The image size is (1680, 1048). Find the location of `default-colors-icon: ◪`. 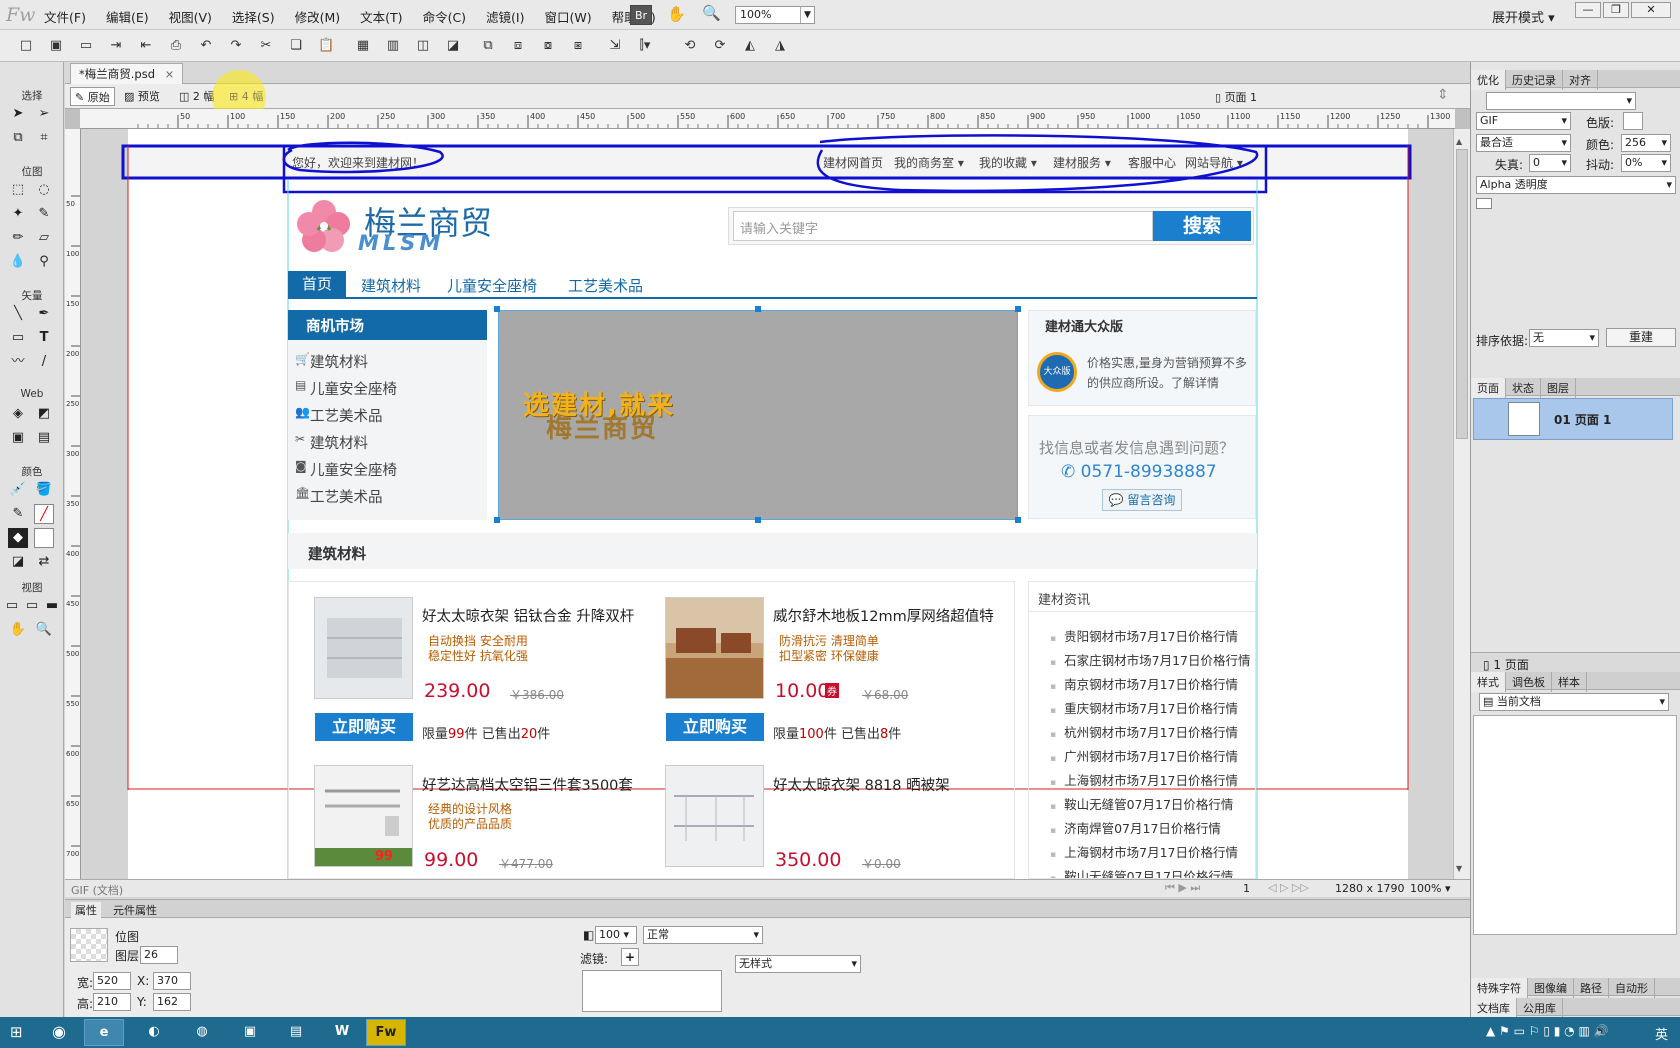

default-colors-icon: ◪ is located at coordinates (18, 562).